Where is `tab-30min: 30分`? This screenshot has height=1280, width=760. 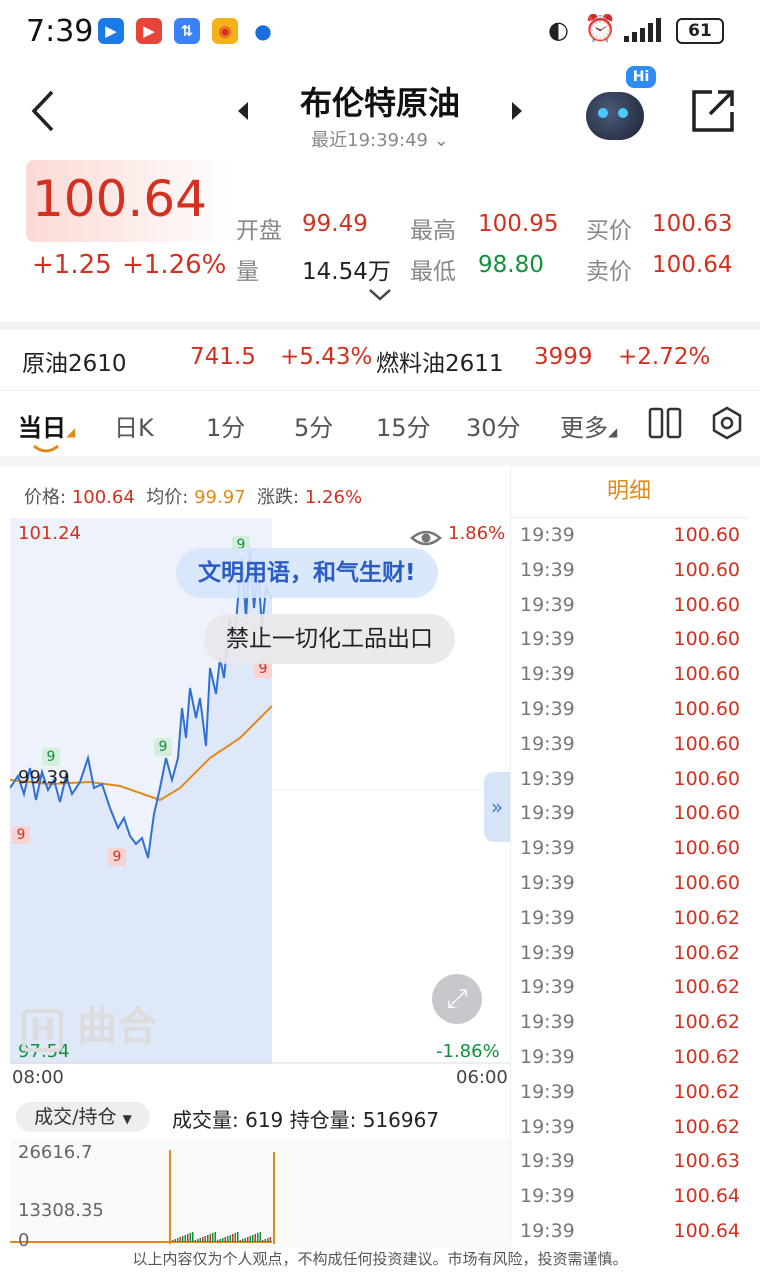 tab-30min: 30分 is located at coordinates (493, 425).